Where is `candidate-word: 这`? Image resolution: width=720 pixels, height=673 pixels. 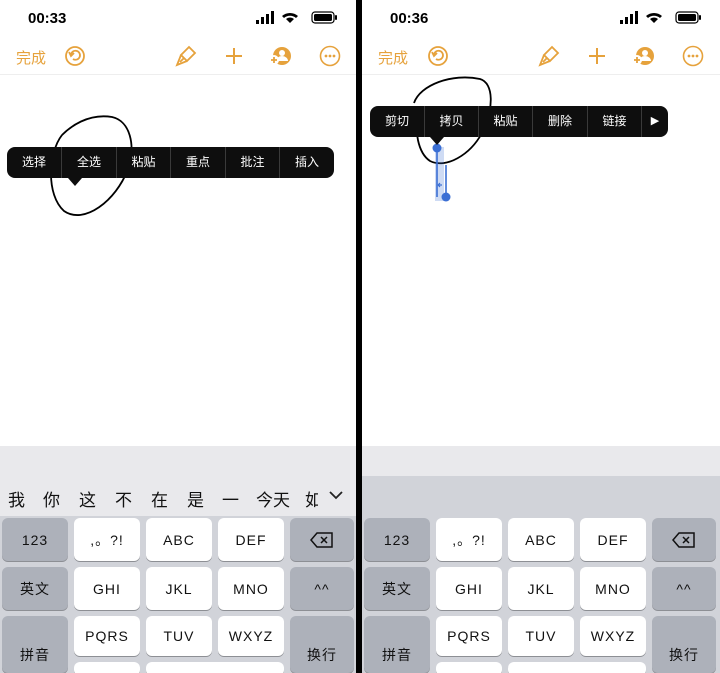
candidate-word: 这 is located at coordinates (87, 498).